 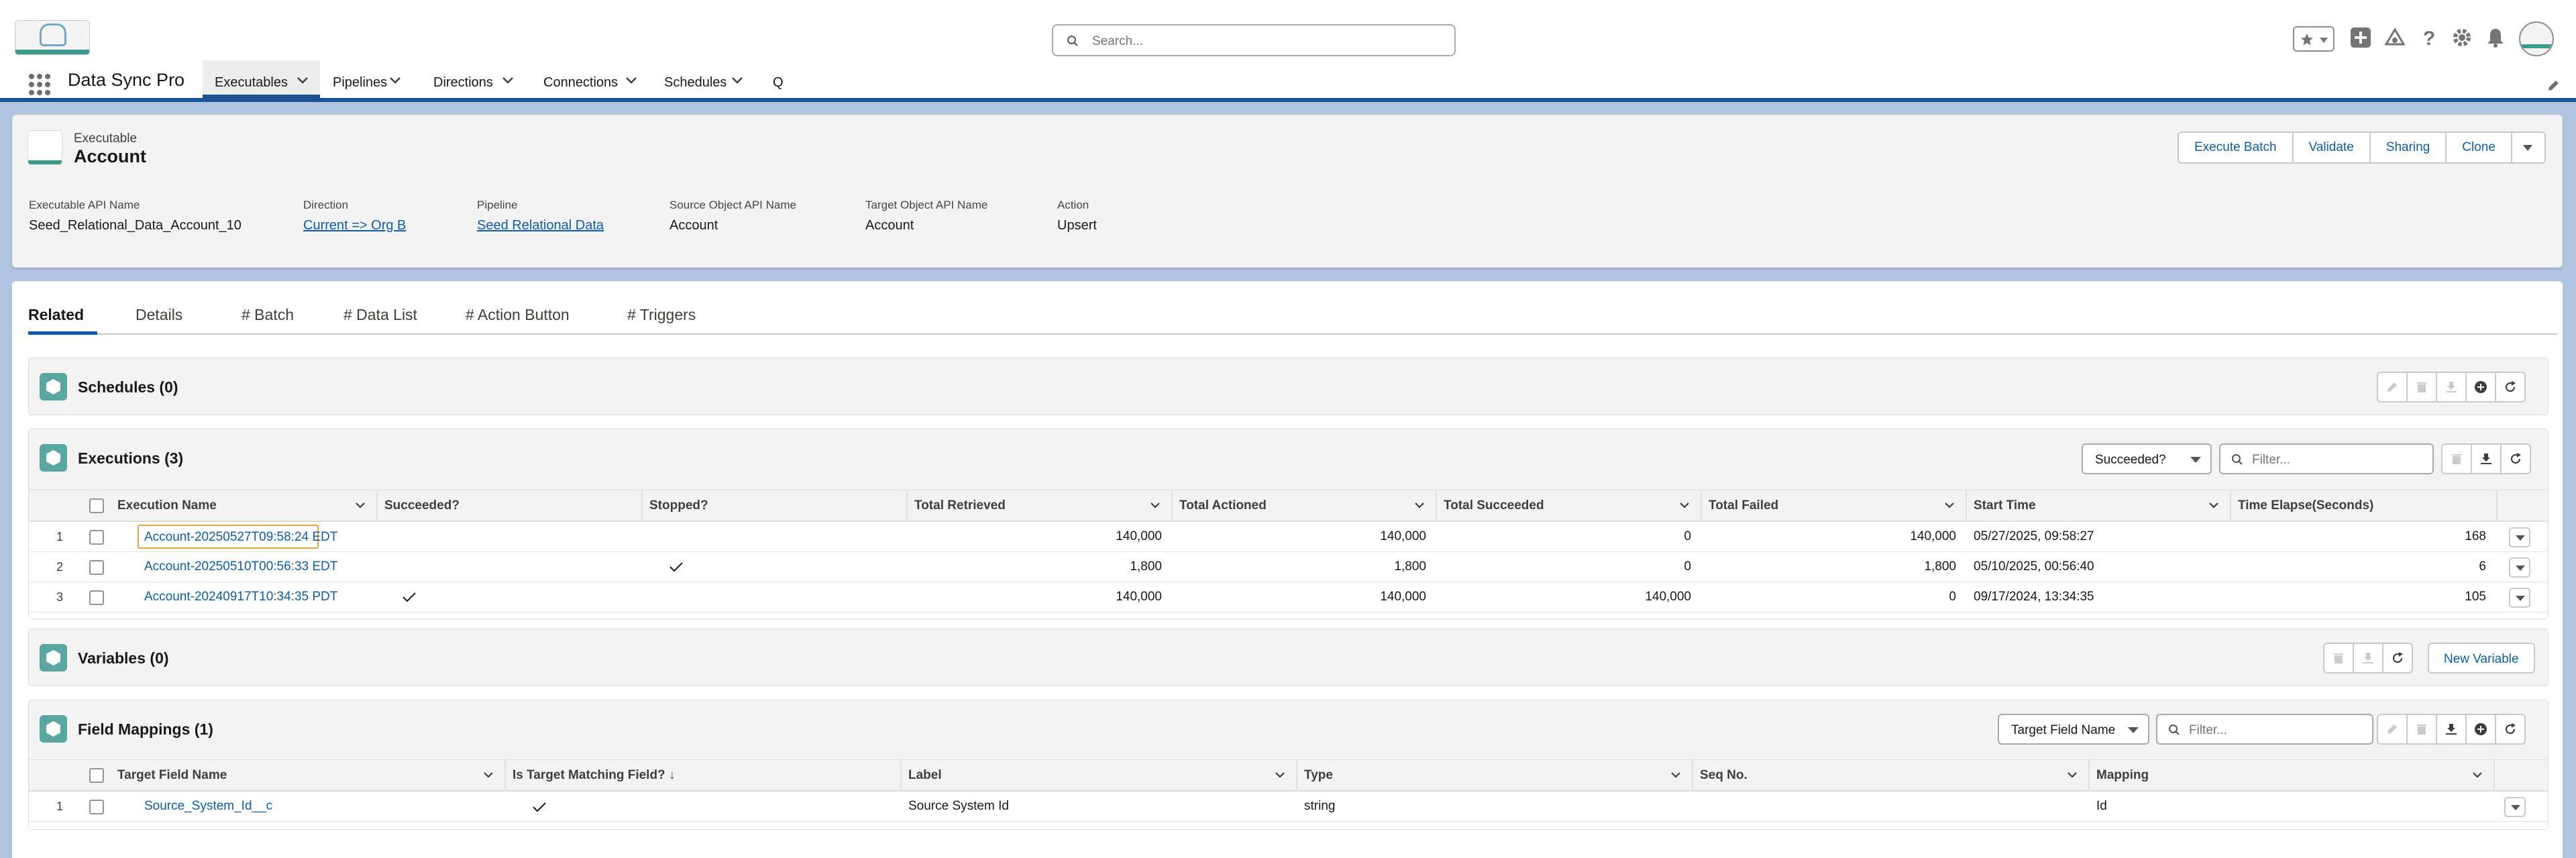 I want to click on column-header-target-field-name: Target Field Name, so click(x=308, y=776).